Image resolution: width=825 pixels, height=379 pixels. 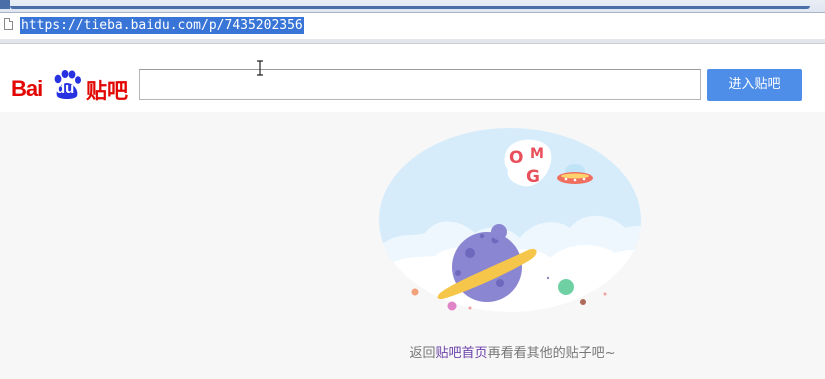 What do you see at coordinates (551, 353) in the screenshot?
I see `notice-suffix: 再看看其他的贴子吧~` at bounding box center [551, 353].